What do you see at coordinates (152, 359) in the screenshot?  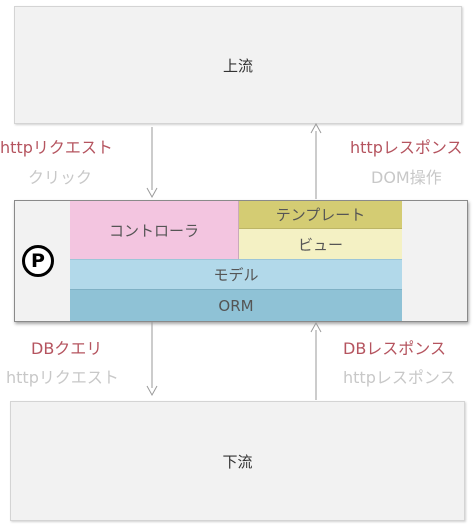 I see `arrow-bottom-down` at bounding box center [152, 359].